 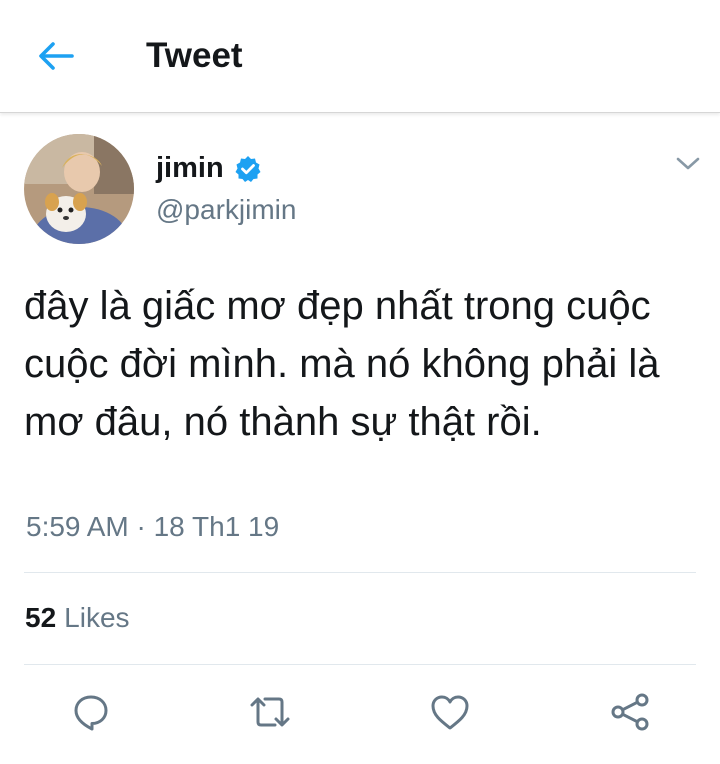 What do you see at coordinates (248, 169) in the screenshot?
I see `verified-badge-icon` at bounding box center [248, 169].